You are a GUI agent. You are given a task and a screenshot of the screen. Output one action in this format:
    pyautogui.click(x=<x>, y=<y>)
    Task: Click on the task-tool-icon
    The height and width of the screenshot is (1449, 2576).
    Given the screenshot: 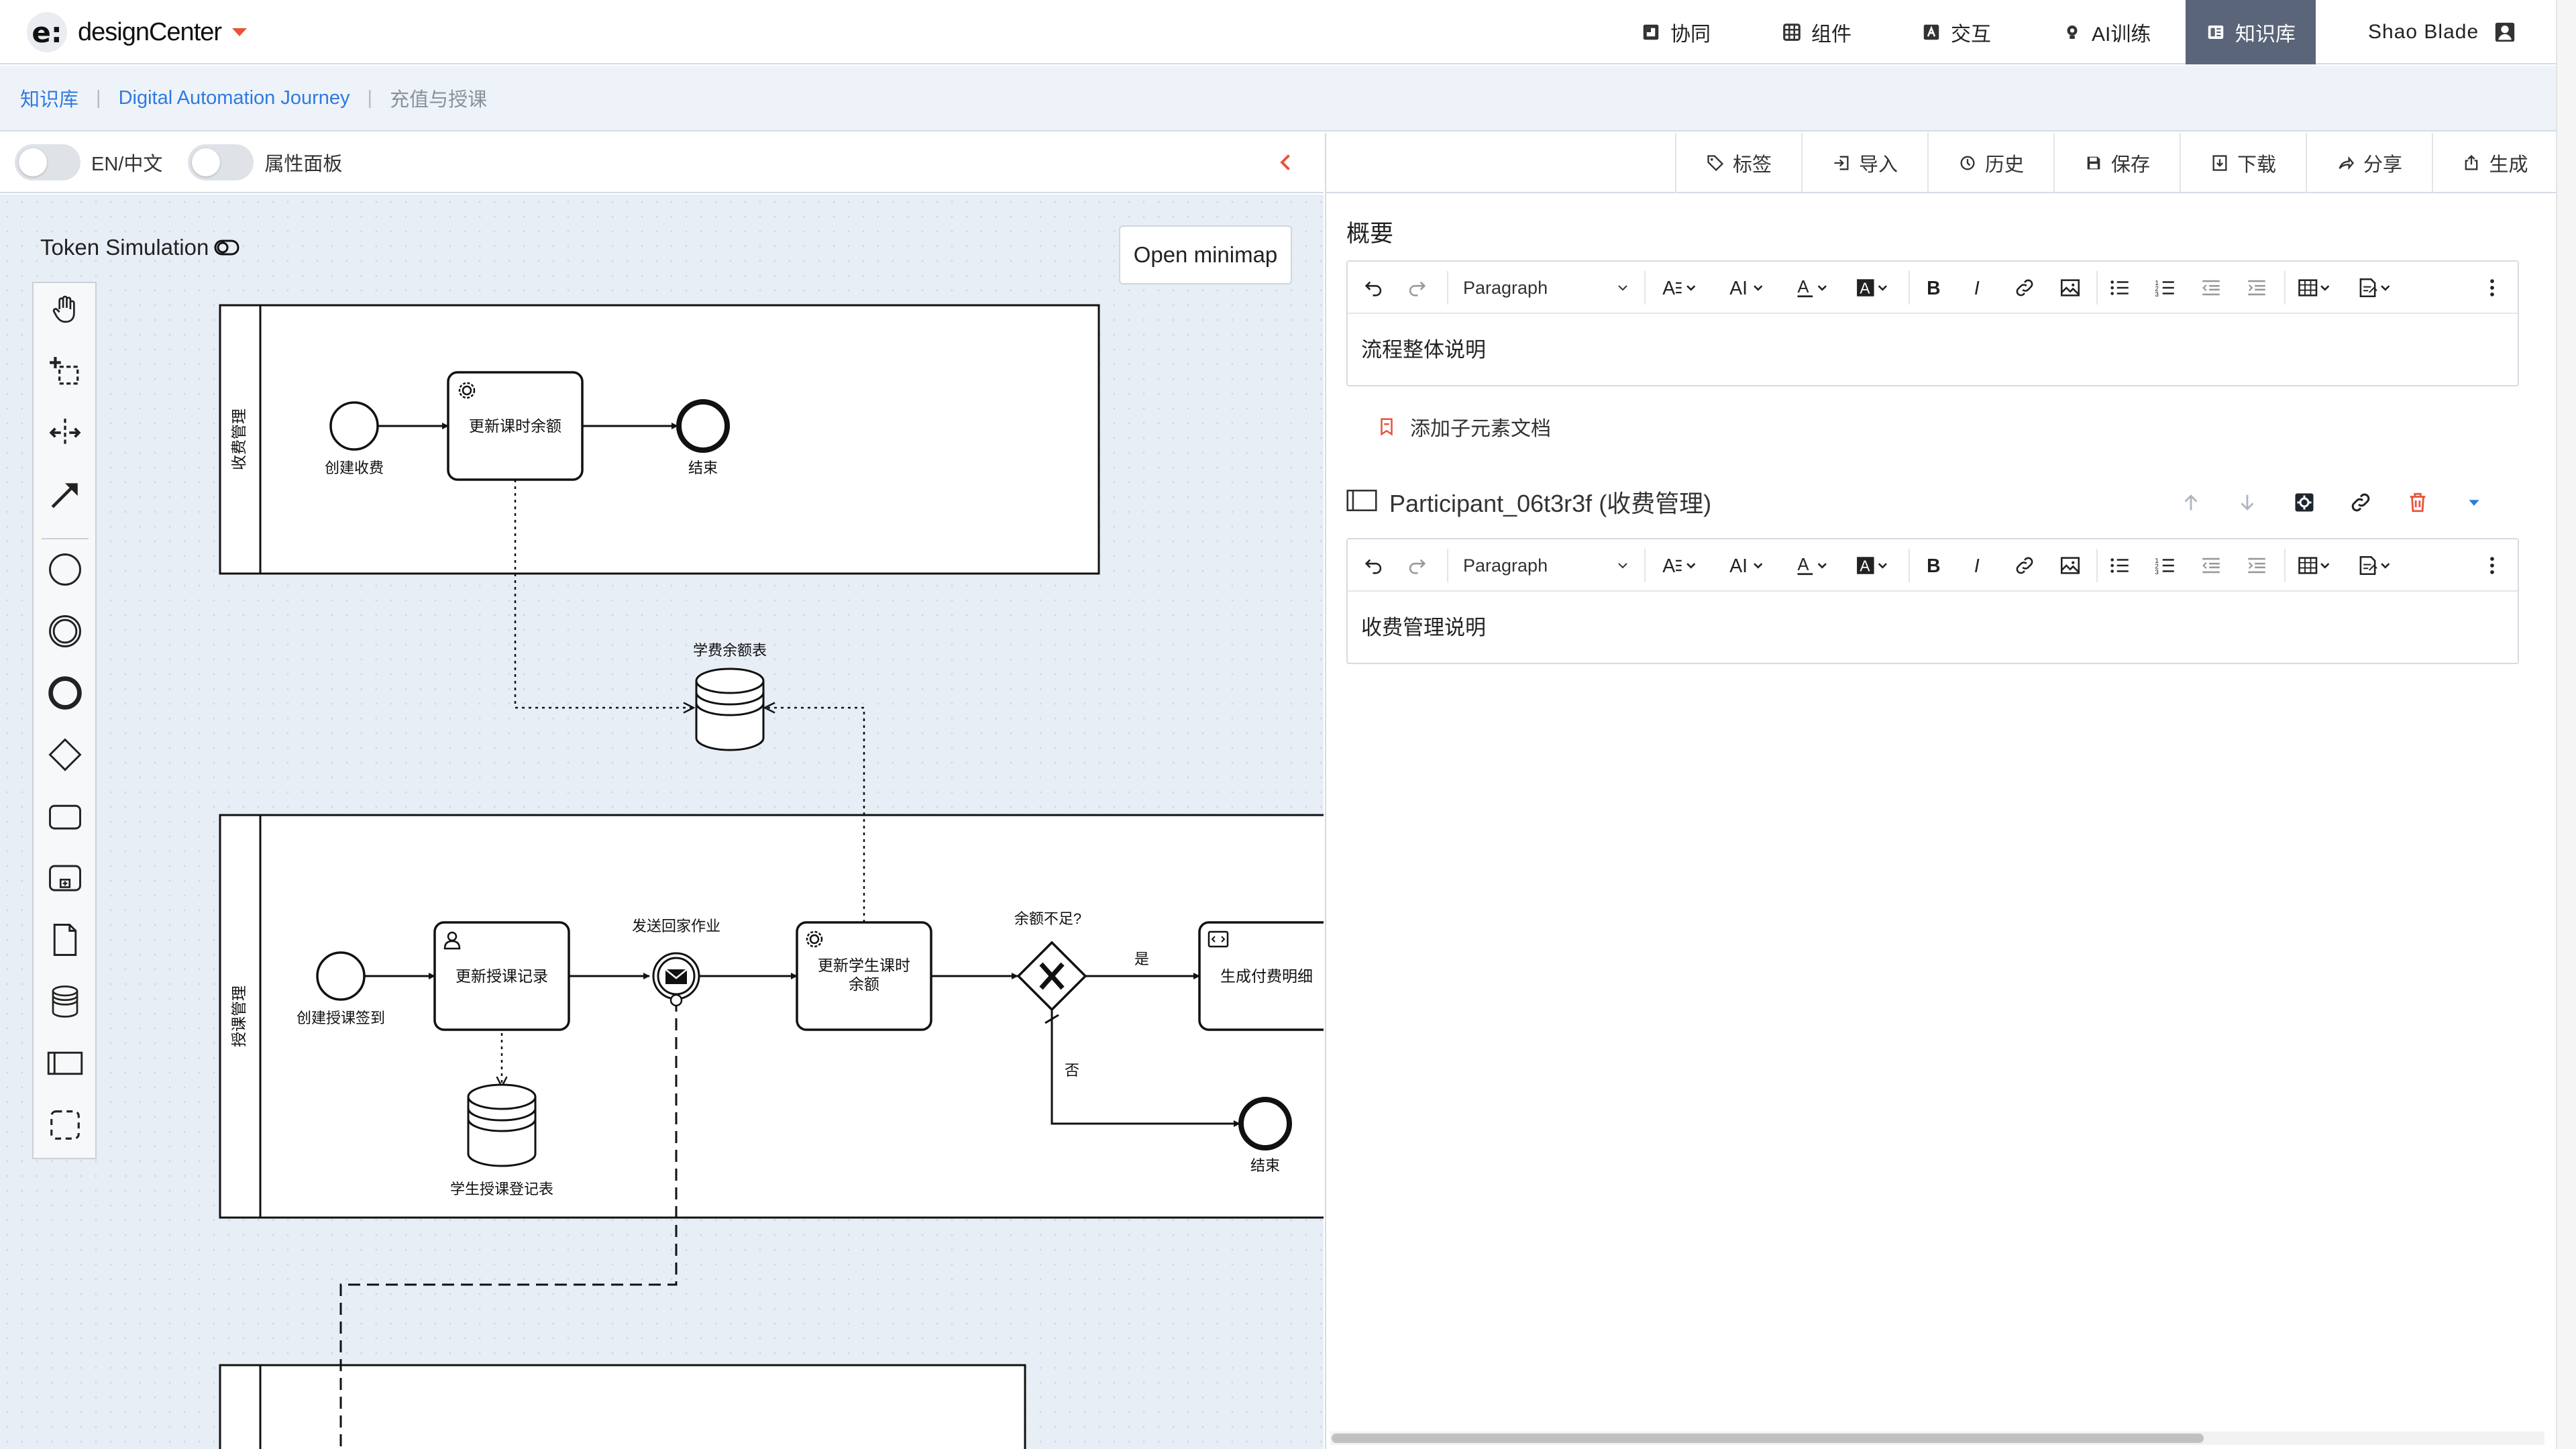 What is the action you would take?
    pyautogui.click(x=65, y=816)
    